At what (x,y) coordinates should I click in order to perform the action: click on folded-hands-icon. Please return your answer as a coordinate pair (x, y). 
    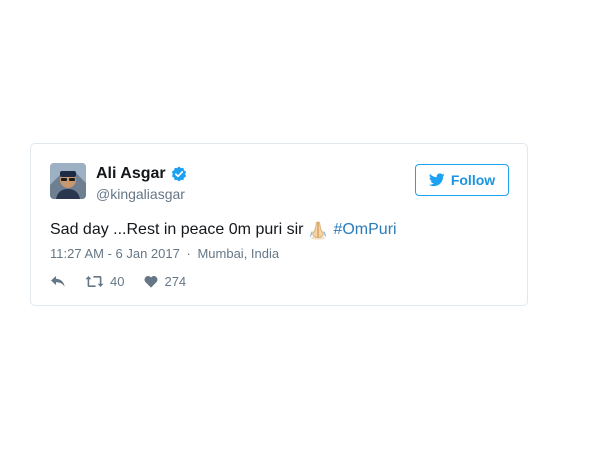
    Looking at the image, I should click on (318, 230).